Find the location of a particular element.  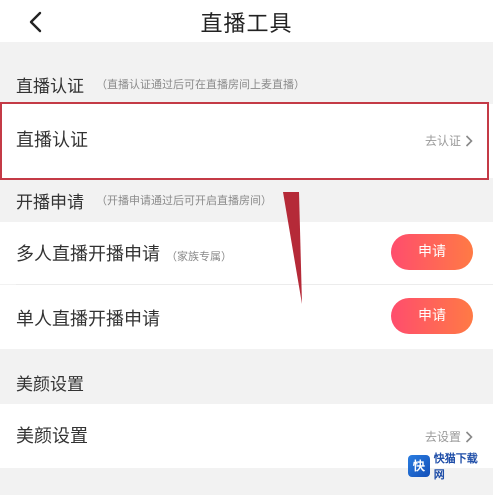

watermark-logo: 快 is located at coordinates (419, 466).